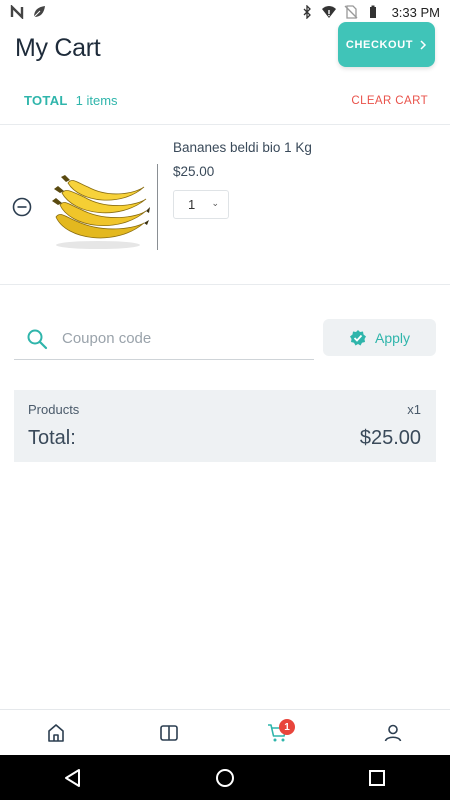 Image resolution: width=450 pixels, height=800 pixels. What do you see at coordinates (357, 337) in the screenshot?
I see `verified-badge-icon` at bounding box center [357, 337].